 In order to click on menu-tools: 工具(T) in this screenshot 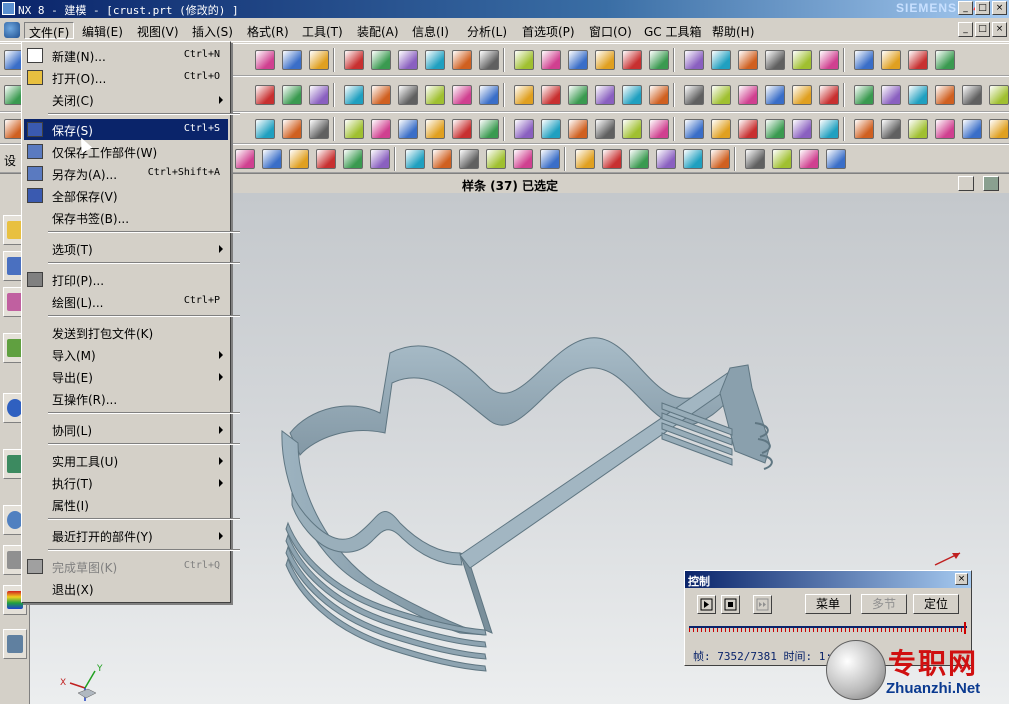, I will do `click(322, 30)`.